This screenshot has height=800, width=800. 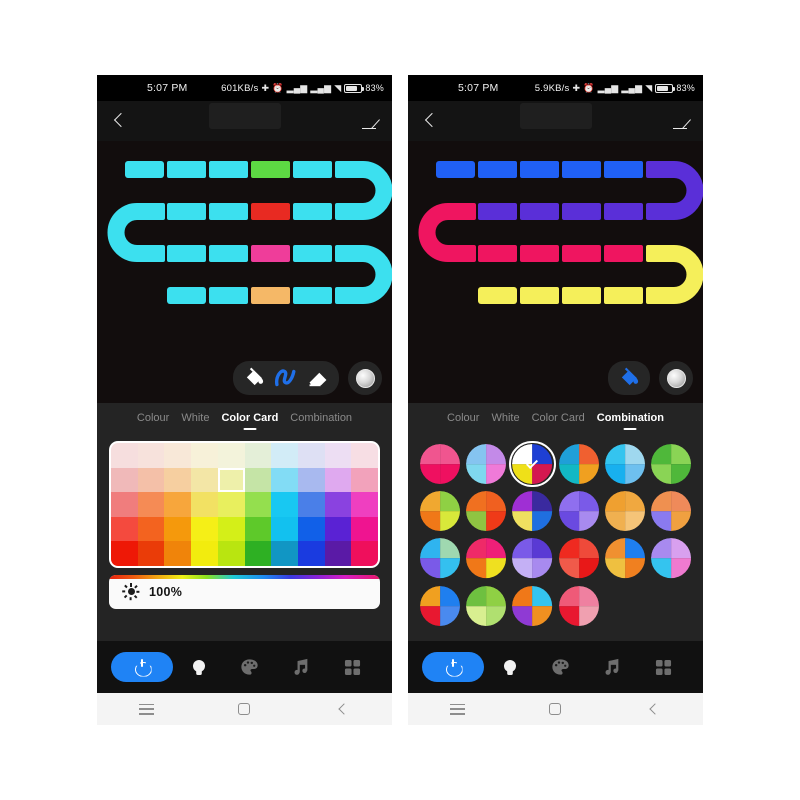 What do you see at coordinates (146, 709) in the screenshot?
I see `menu-icon` at bounding box center [146, 709].